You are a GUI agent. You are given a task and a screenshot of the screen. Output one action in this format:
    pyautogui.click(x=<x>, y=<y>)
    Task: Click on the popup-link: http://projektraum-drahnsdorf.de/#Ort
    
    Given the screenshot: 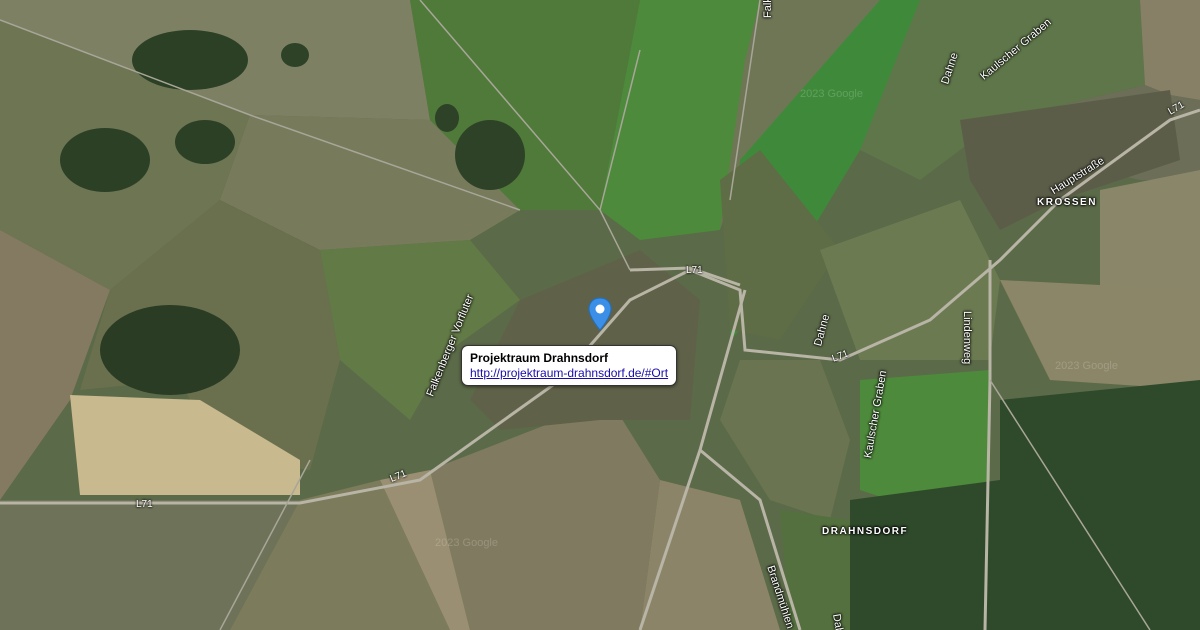 What is the action you would take?
    pyautogui.click(x=569, y=373)
    